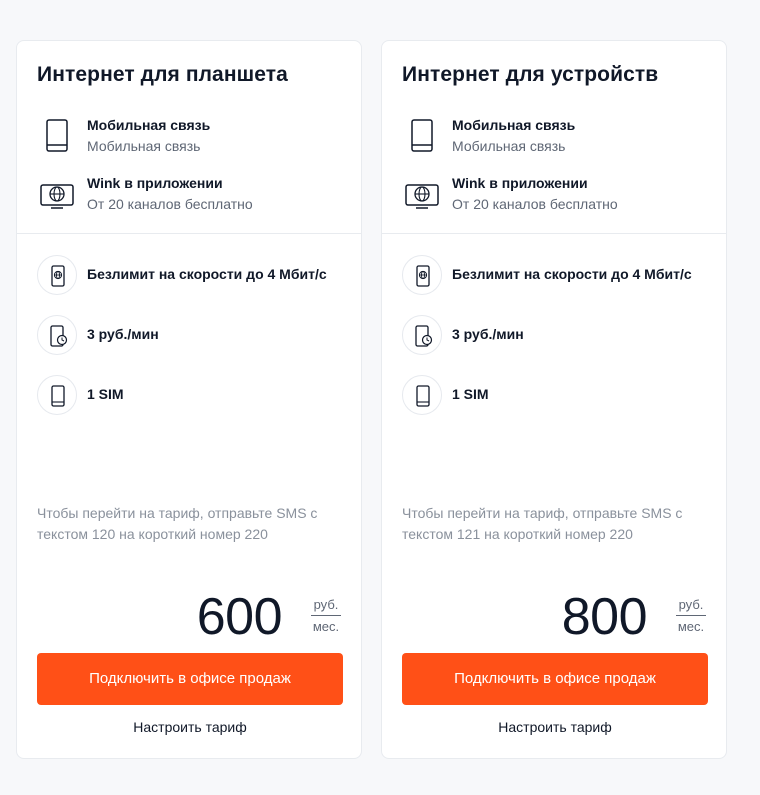 The image size is (760, 795). Describe the element at coordinates (162, 74) in the screenshot. I see `tariff-title: Интернет для планшета` at that location.